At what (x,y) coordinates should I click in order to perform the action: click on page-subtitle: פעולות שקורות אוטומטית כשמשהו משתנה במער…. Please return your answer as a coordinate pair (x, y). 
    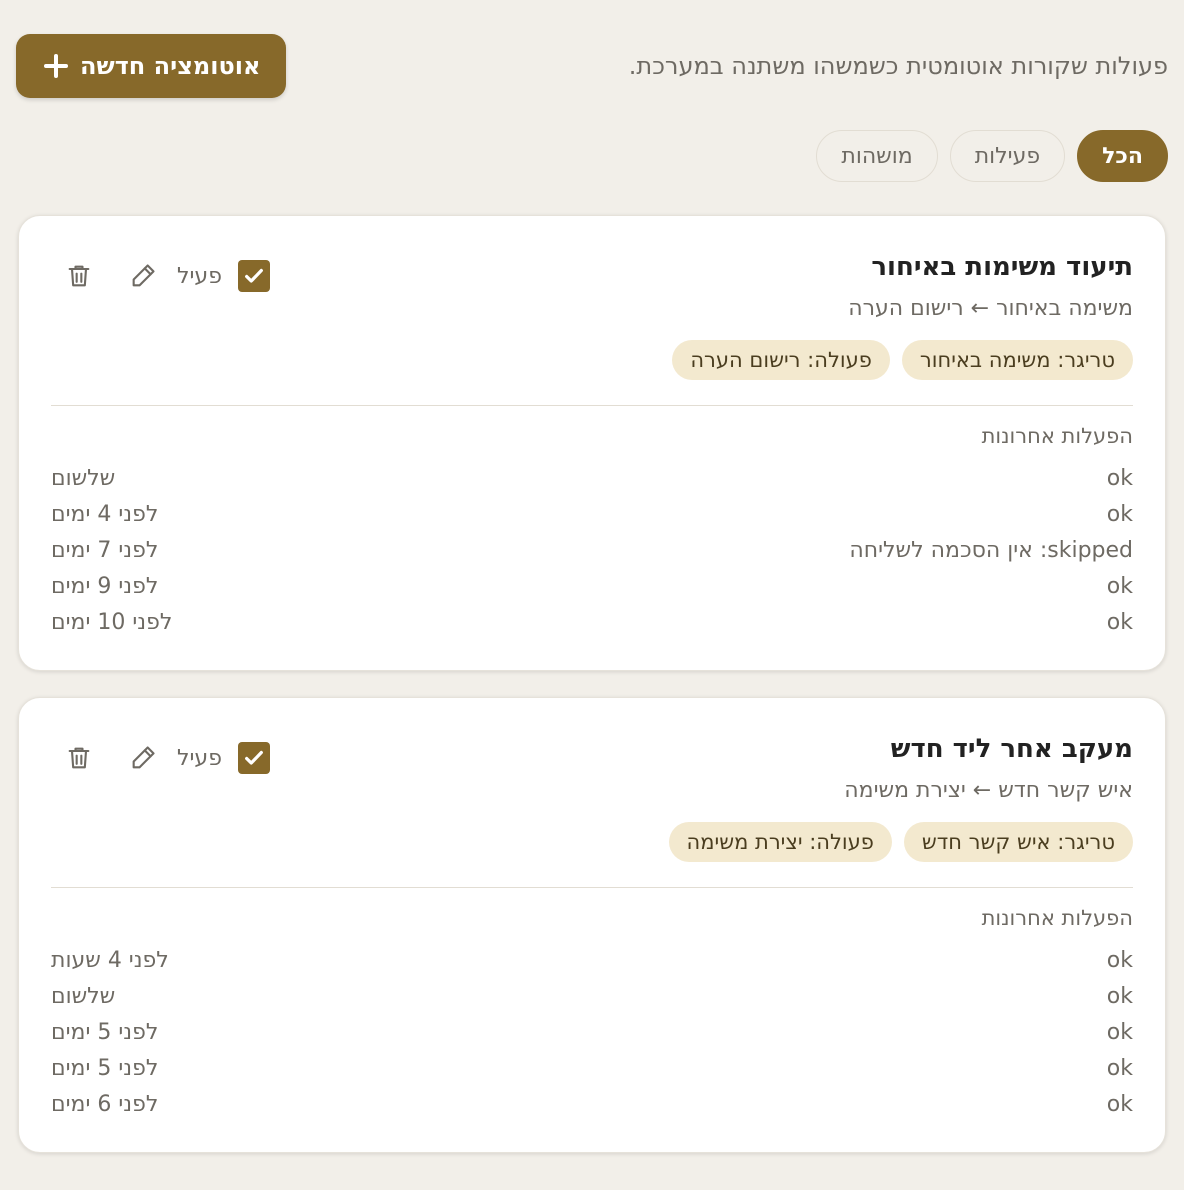
    Looking at the image, I should click on (898, 66).